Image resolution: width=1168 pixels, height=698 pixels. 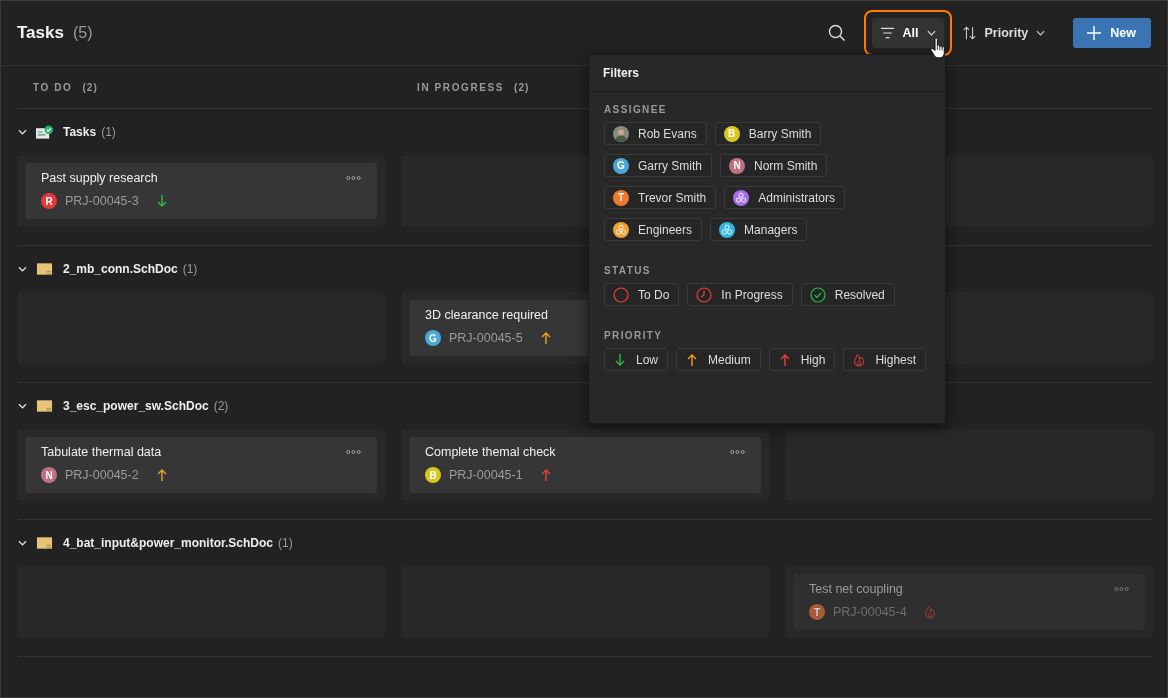 I want to click on page-title: Tasks, so click(x=40, y=33).